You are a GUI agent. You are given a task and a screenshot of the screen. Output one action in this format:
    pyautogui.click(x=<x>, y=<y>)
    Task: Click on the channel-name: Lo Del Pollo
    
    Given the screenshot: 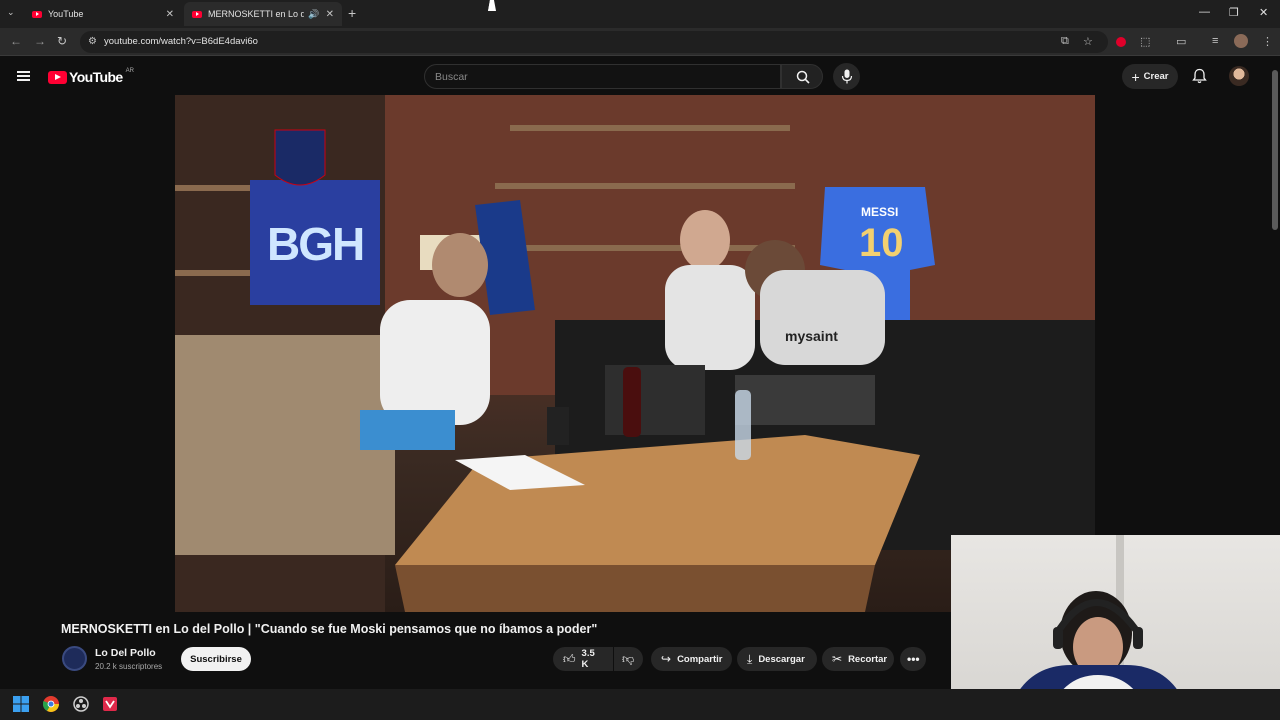 What is the action you would take?
    pyautogui.click(x=125, y=653)
    